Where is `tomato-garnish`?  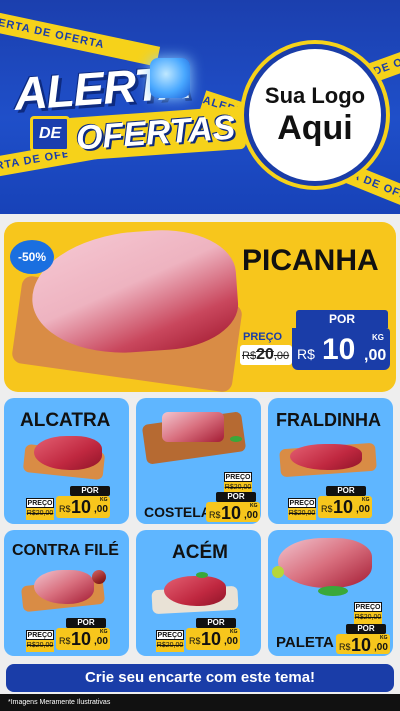 tomato-garnish is located at coordinates (99, 577).